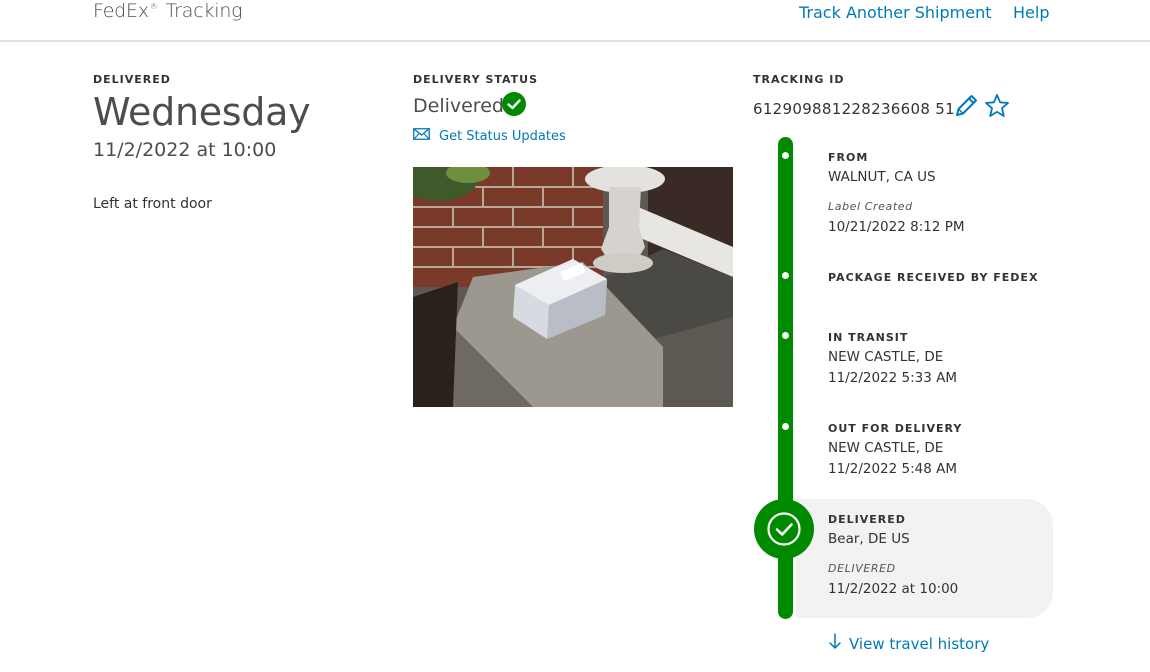  What do you see at coordinates (895, 12) in the screenshot?
I see `track-another-shipment-link: Track Another Shipment` at bounding box center [895, 12].